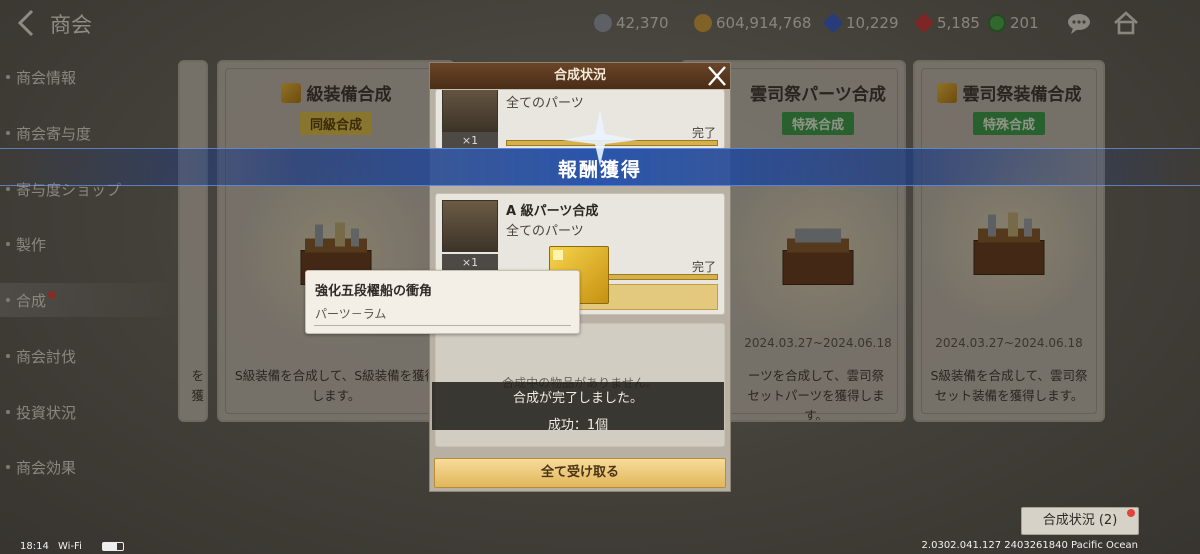 This screenshot has width=1200, height=554. What do you see at coordinates (113, 546) in the screenshot?
I see `battery-icon` at bounding box center [113, 546].